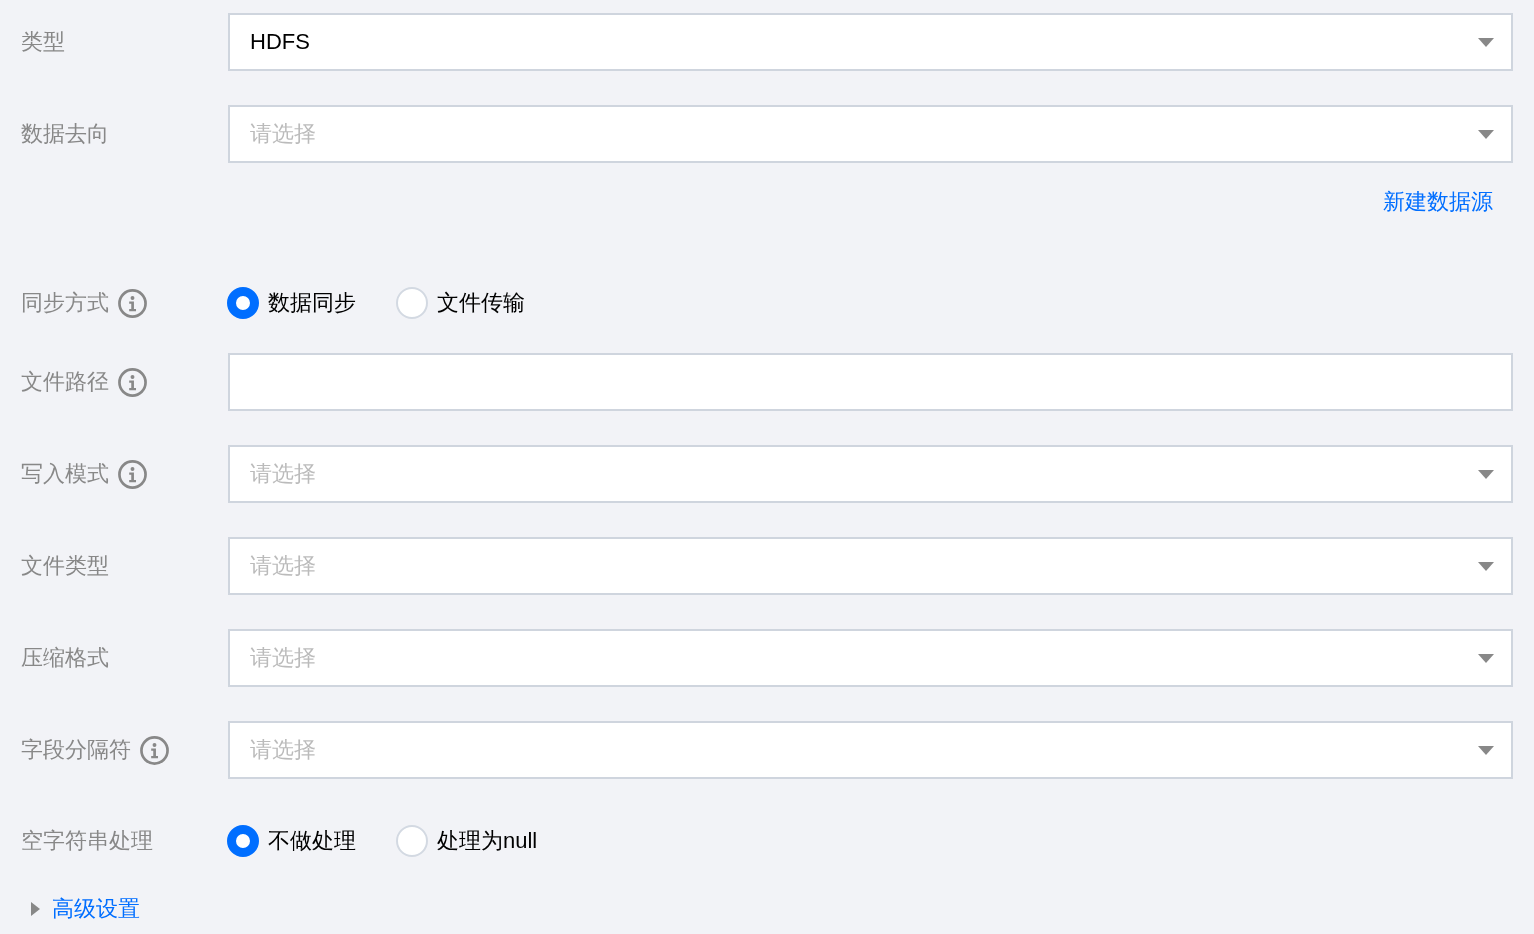 This screenshot has width=1534, height=934. I want to click on radio-option: 不做处理, so click(291, 841).